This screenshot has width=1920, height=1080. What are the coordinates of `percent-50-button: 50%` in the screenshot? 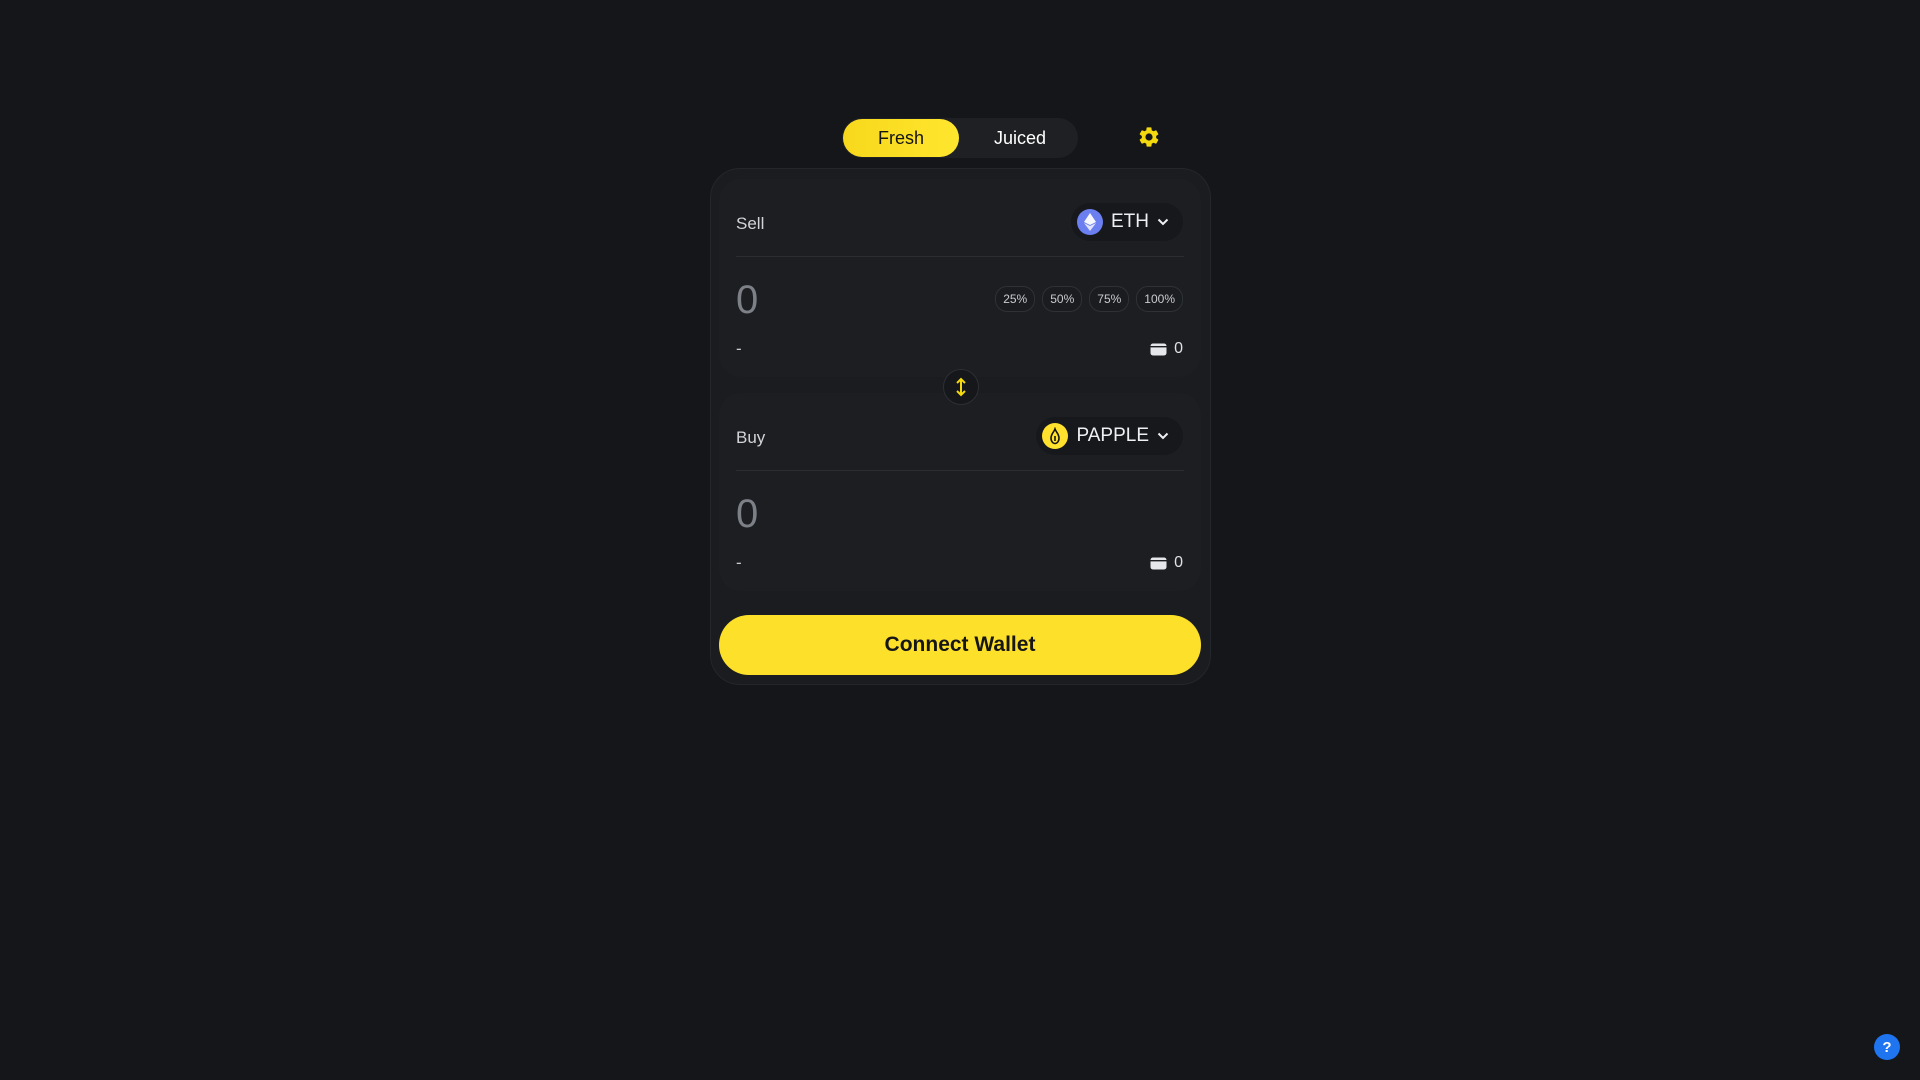 It's located at (1062, 299).